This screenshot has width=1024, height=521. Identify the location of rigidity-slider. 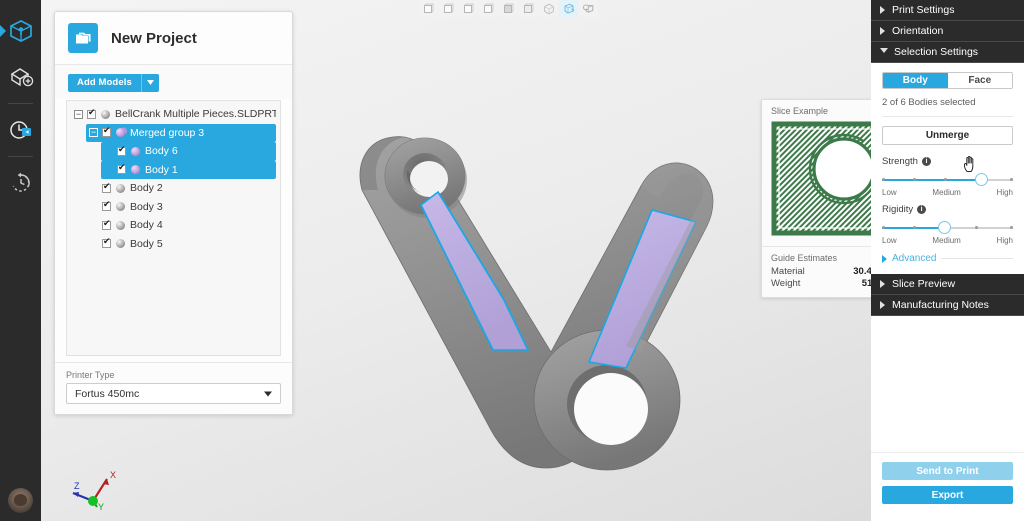
(947, 228).